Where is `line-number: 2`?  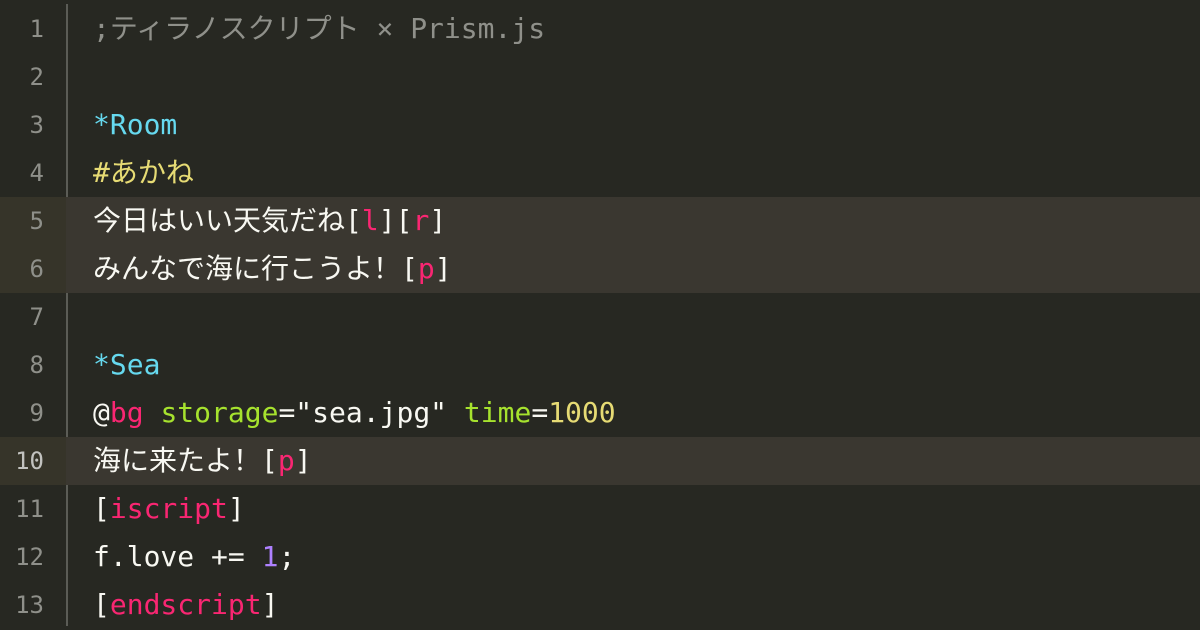 line-number: 2 is located at coordinates (36, 77).